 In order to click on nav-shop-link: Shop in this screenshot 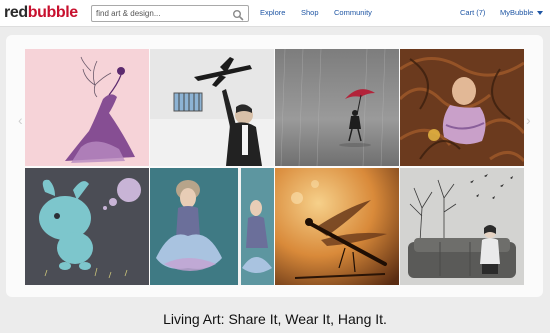, I will do `click(310, 13)`.